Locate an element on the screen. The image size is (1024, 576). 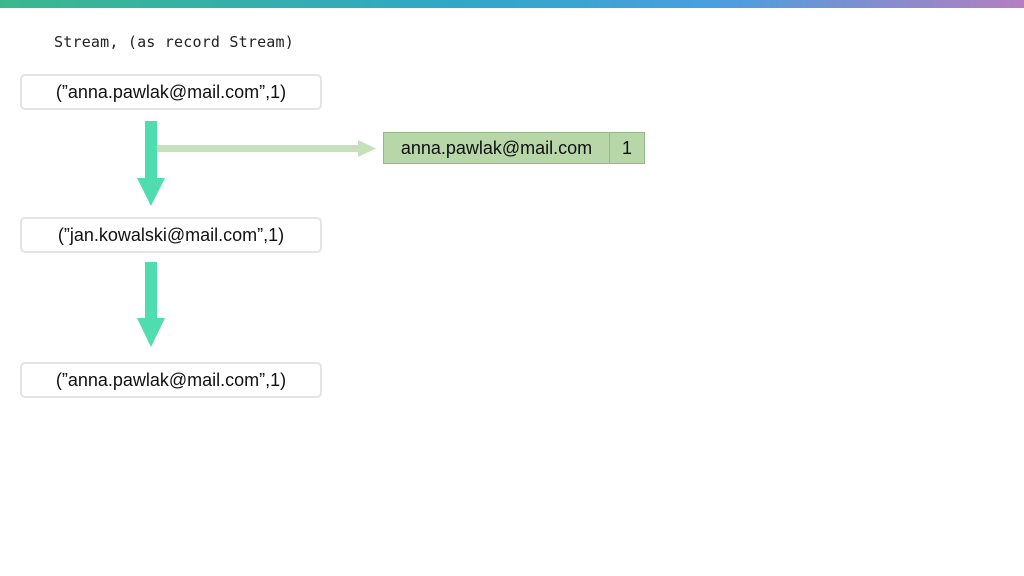
stream-record-1-label: (”anna.pawlak@mail.com”,1) is located at coordinates (171, 91).